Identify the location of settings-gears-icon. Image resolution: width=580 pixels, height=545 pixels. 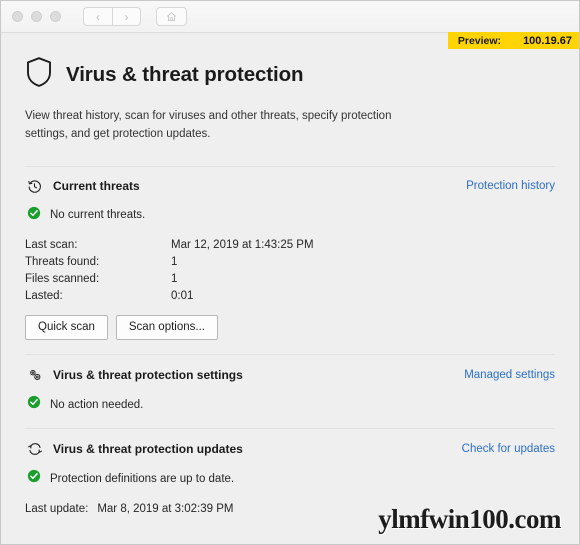
(34, 375).